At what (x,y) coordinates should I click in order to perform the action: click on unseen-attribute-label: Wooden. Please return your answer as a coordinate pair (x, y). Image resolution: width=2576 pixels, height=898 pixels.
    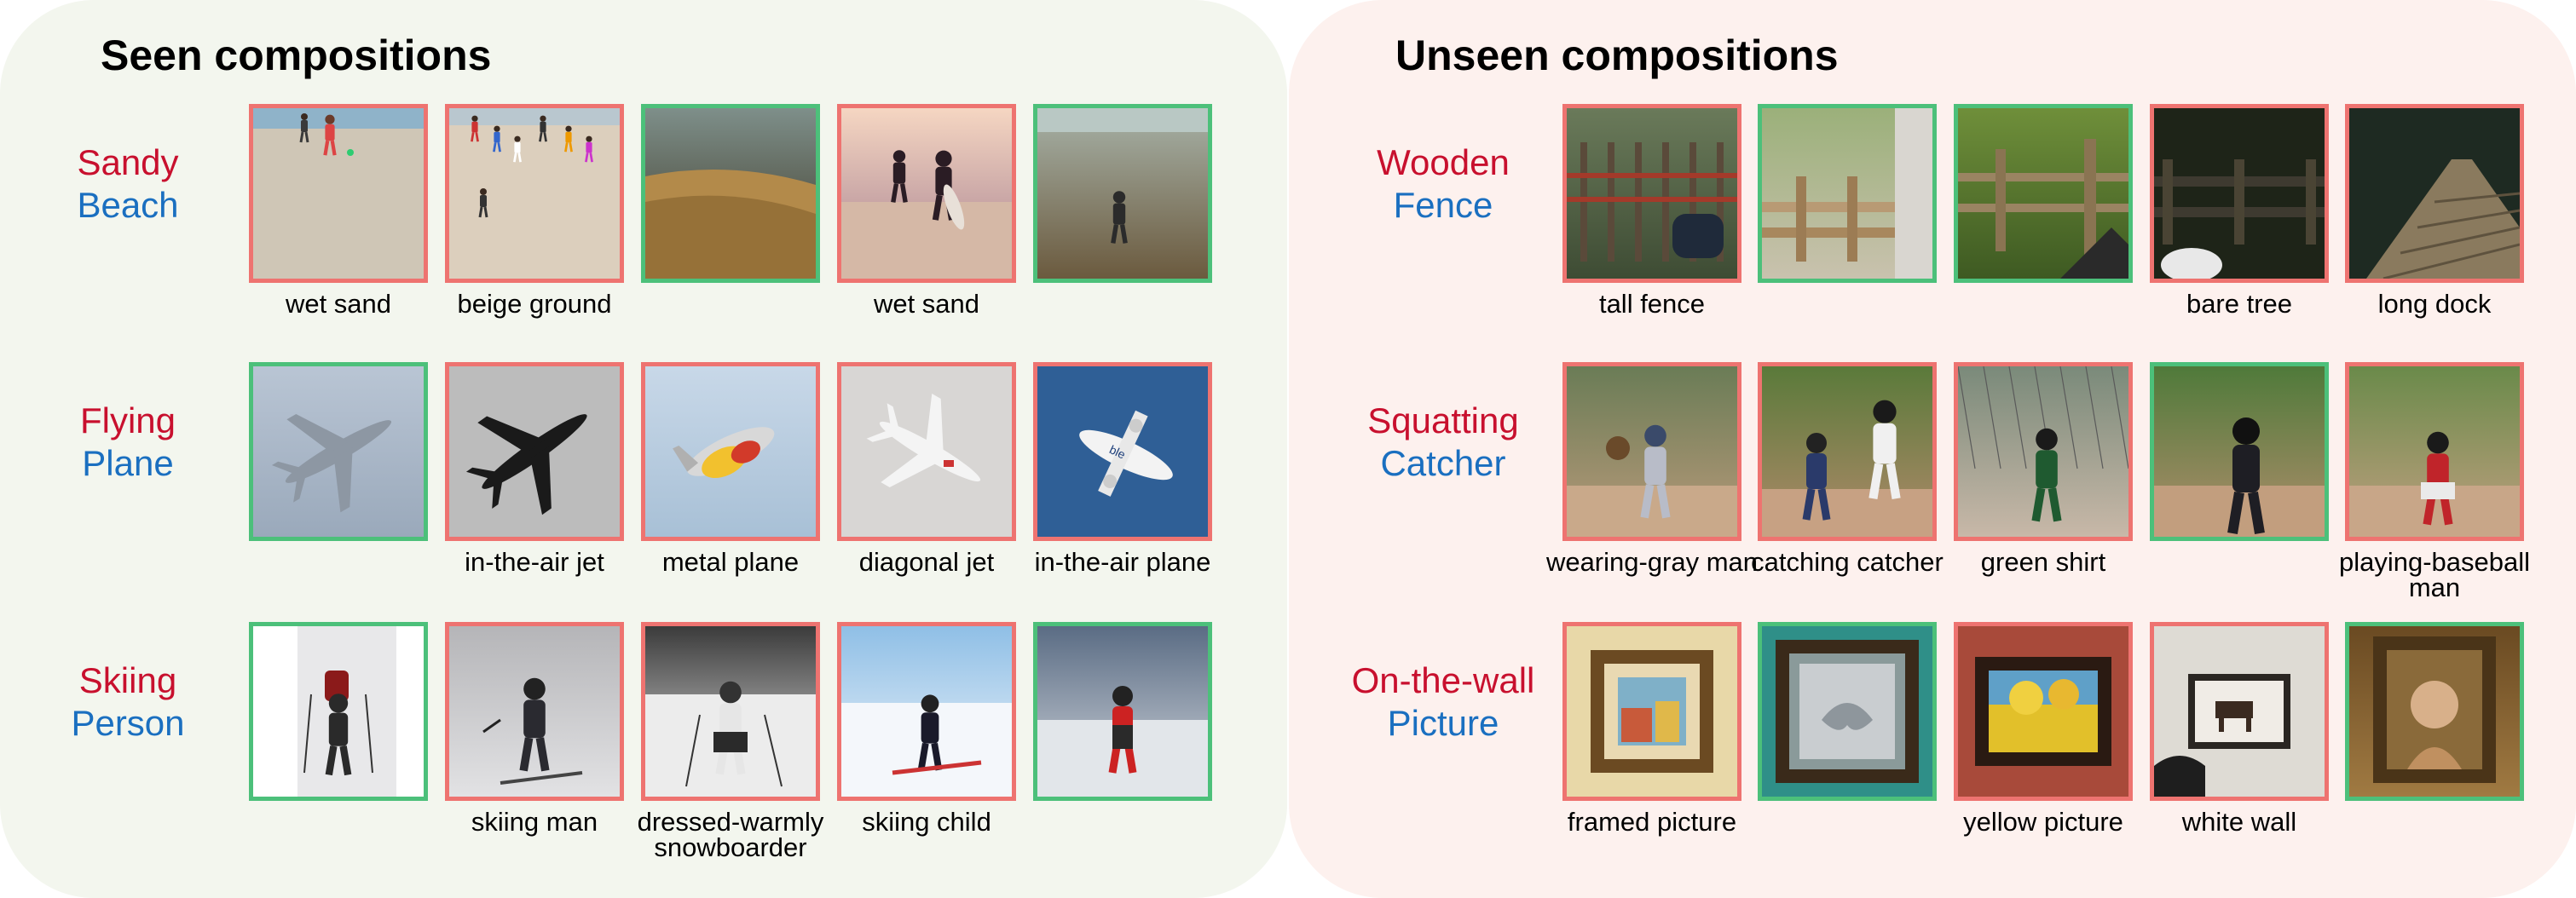
    Looking at the image, I should click on (1443, 162).